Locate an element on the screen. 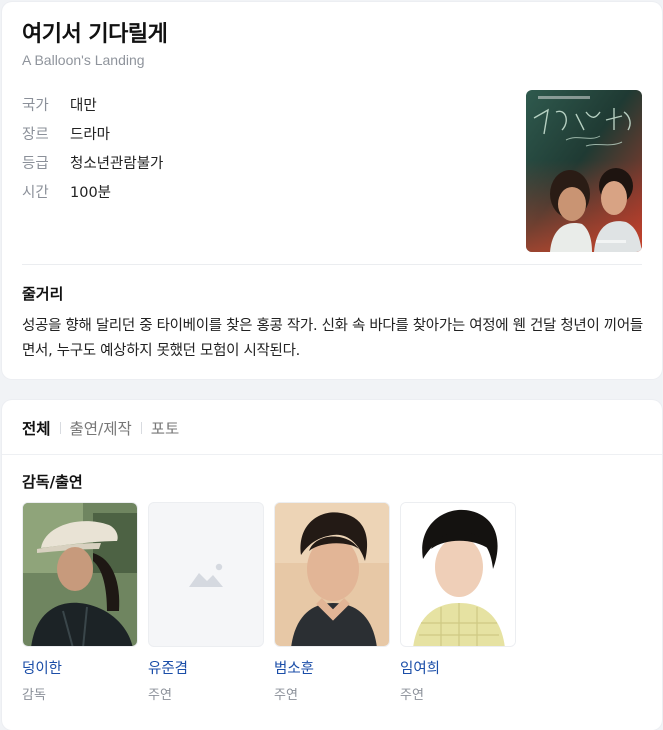 This screenshot has height=730, width=663. cast-item: 덩이한 감독 is located at coordinates (80, 602).